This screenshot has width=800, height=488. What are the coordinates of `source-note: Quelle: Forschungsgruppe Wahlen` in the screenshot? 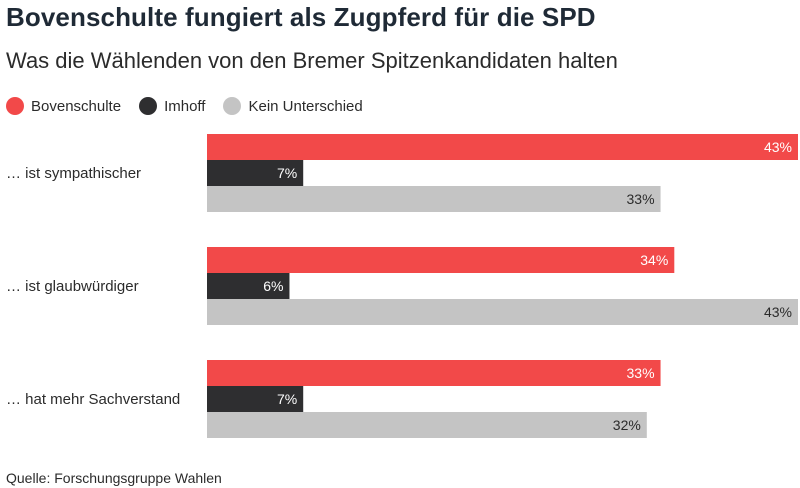 It's located at (114, 478).